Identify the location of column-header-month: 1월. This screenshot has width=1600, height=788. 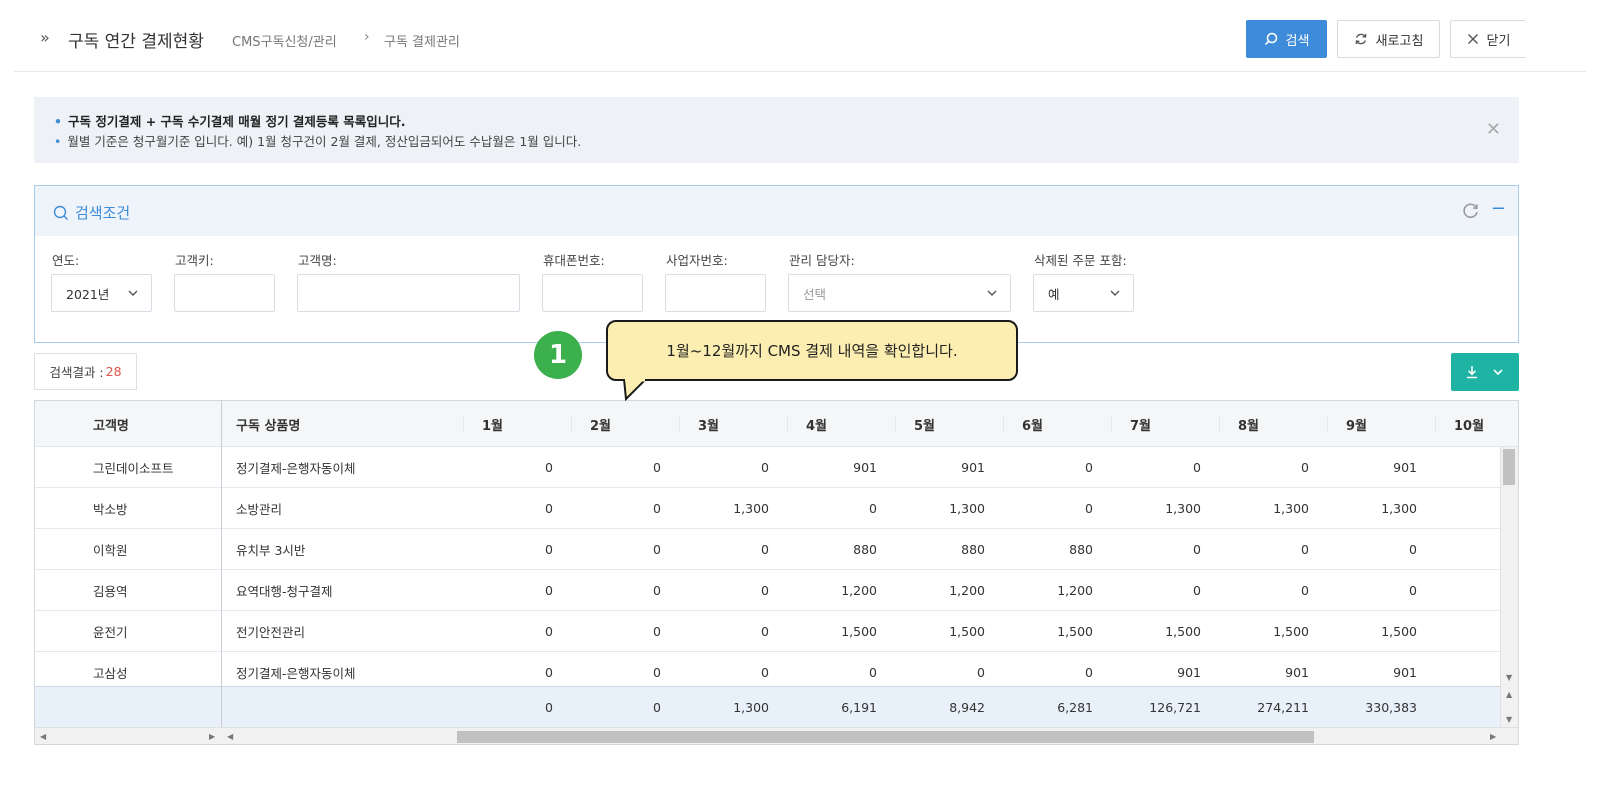
(483, 425).